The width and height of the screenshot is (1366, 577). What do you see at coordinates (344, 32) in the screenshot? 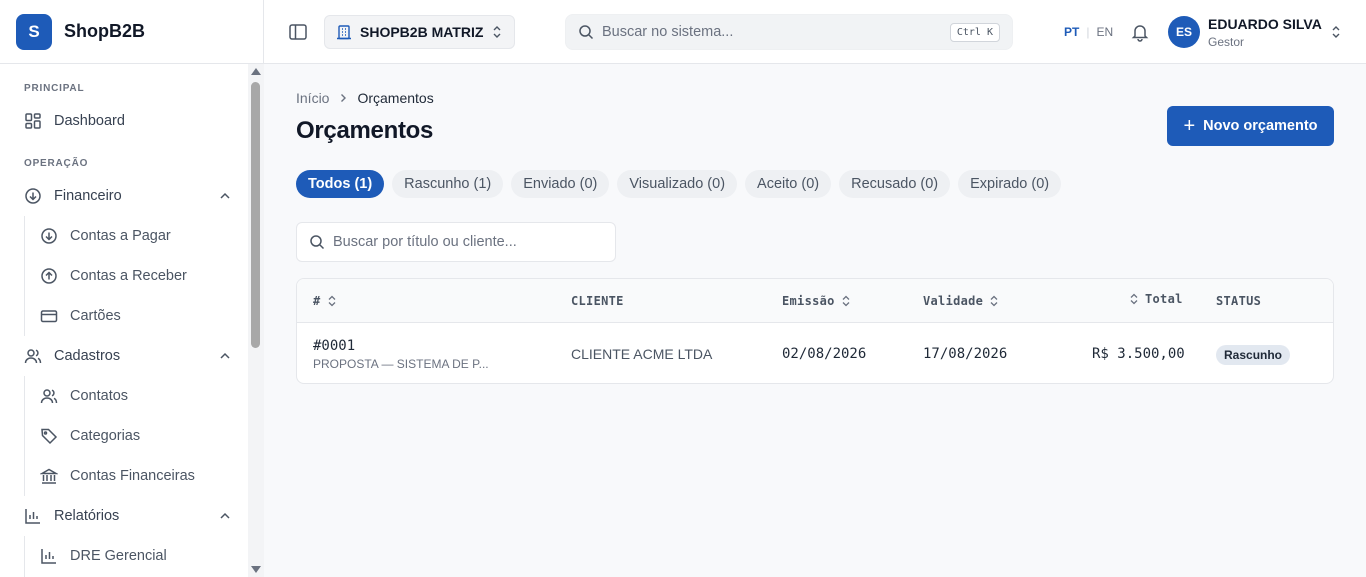
I see `building-icon` at bounding box center [344, 32].